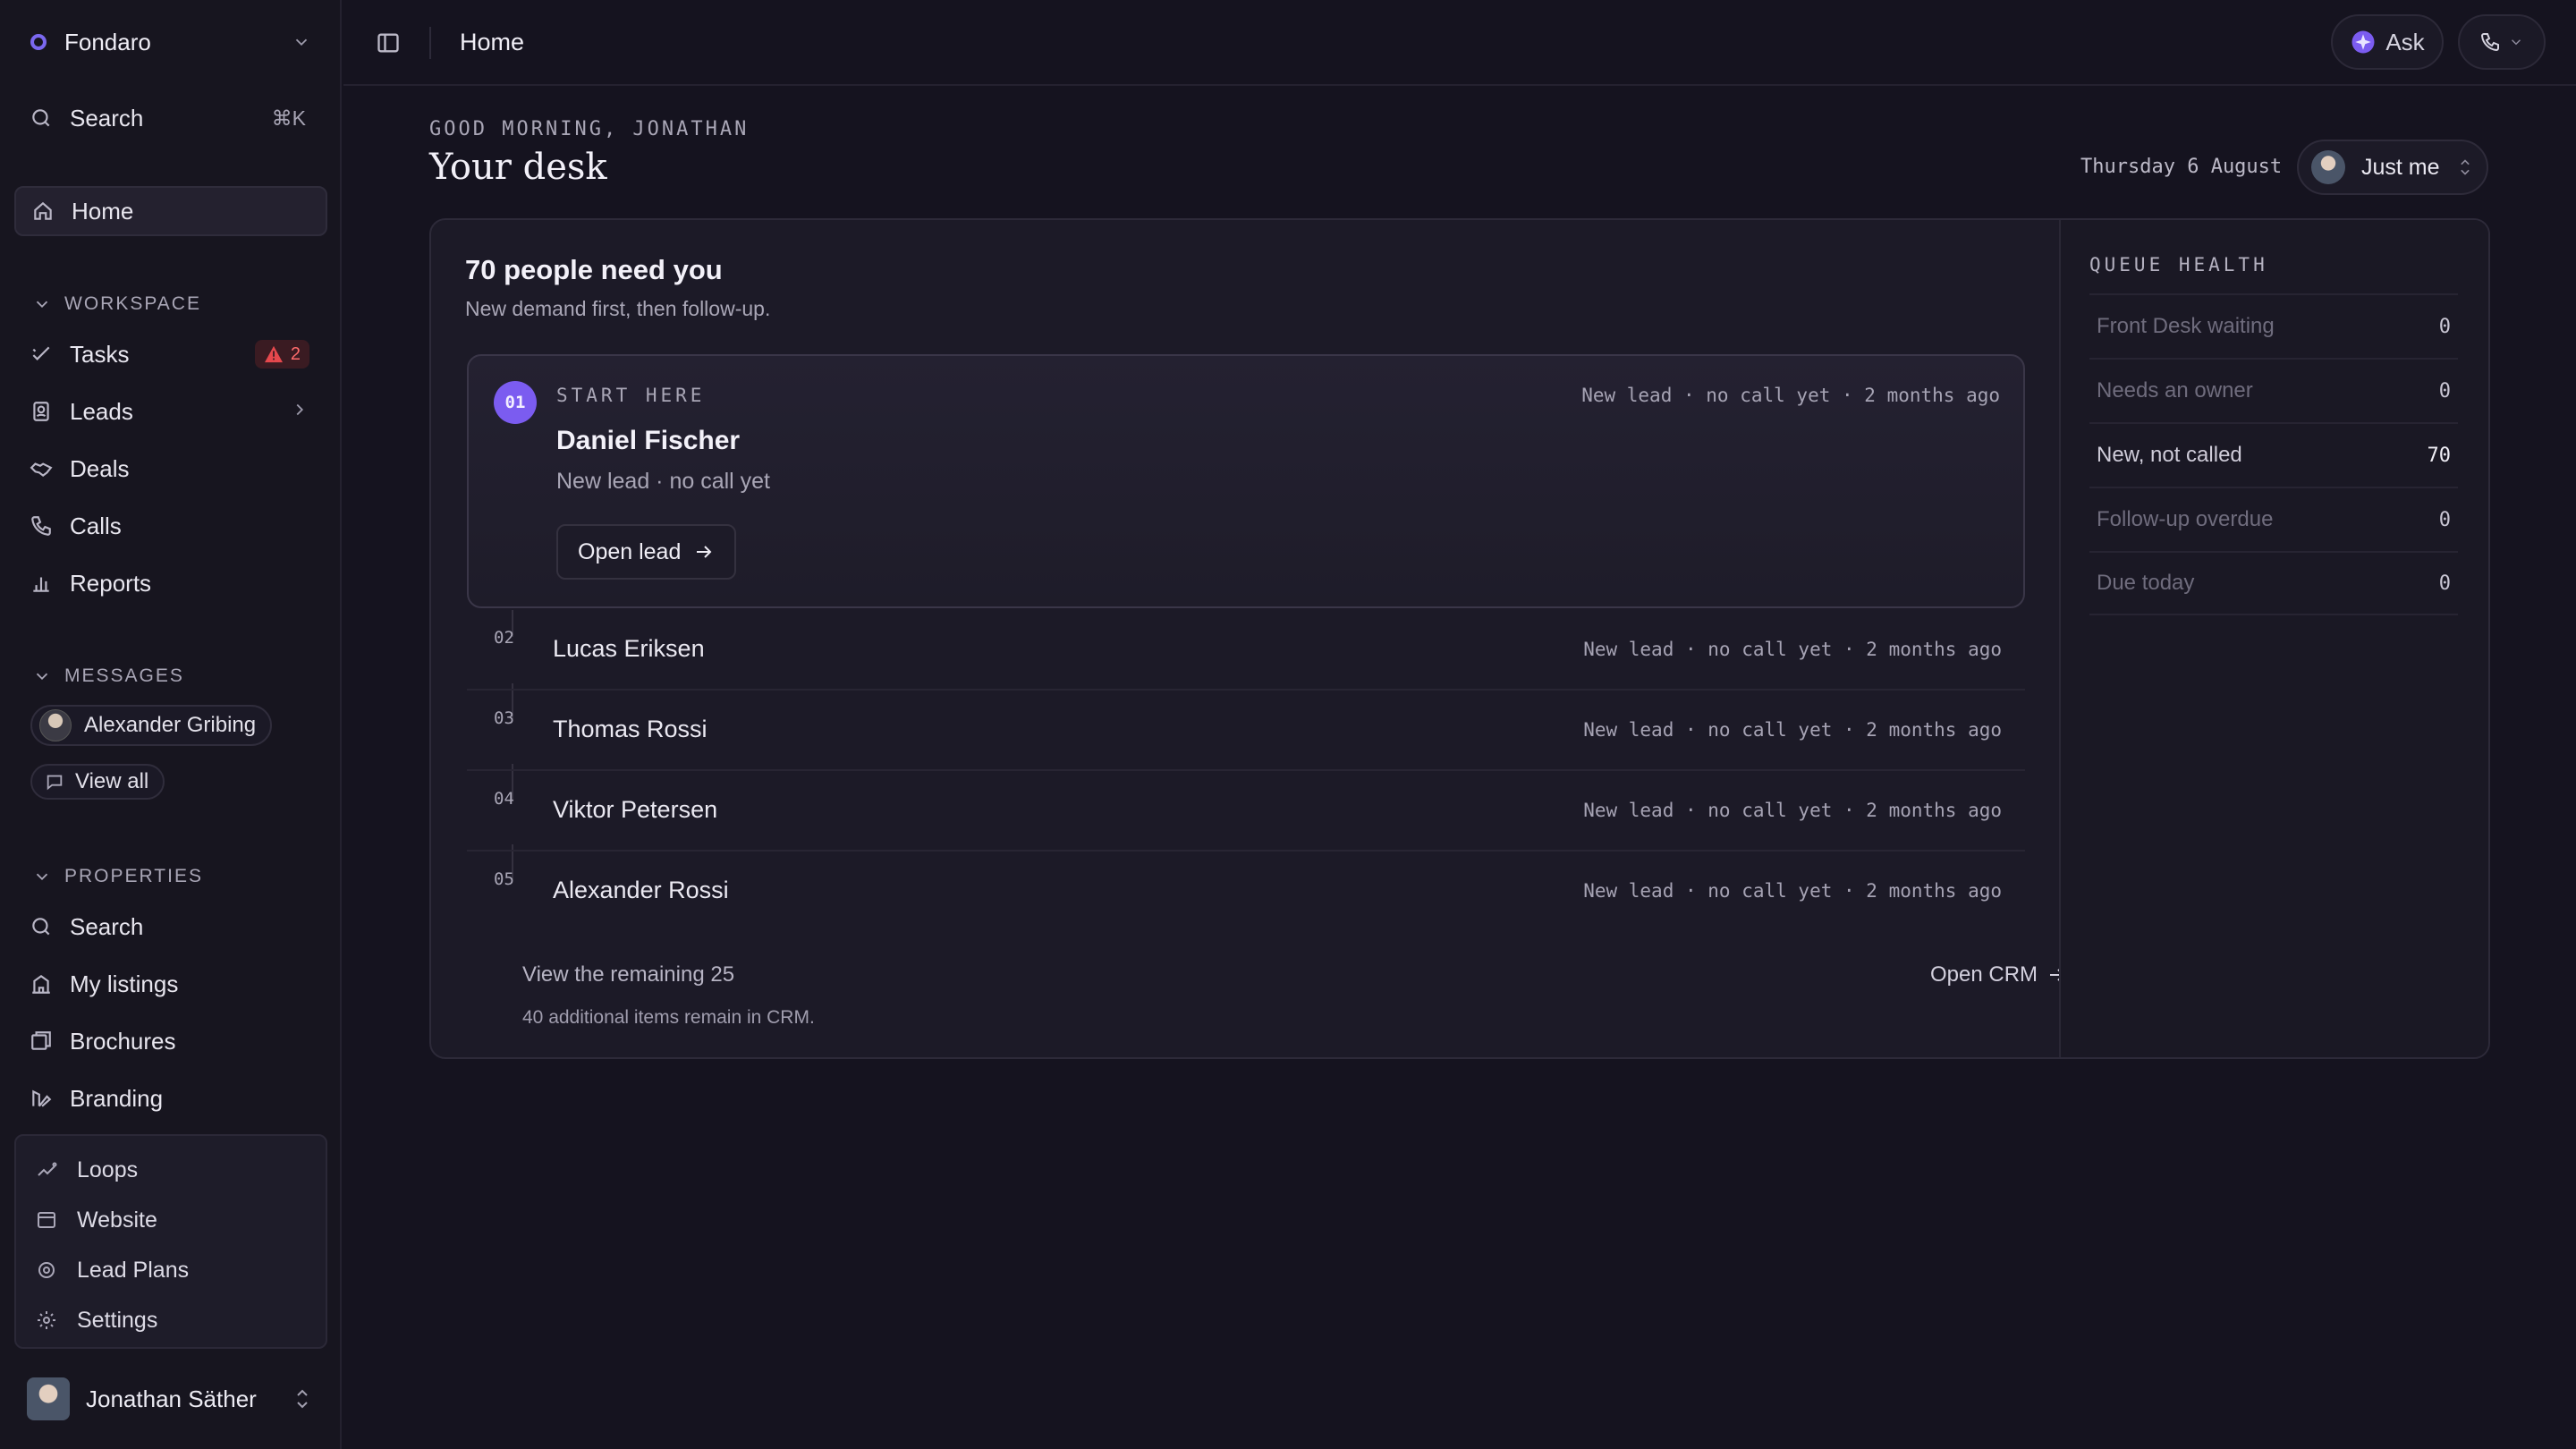 This screenshot has height=1449, width=2576. What do you see at coordinates (492, 42) in the screenshot?
I see `page-title: Home` at bounding box center [492, 42].